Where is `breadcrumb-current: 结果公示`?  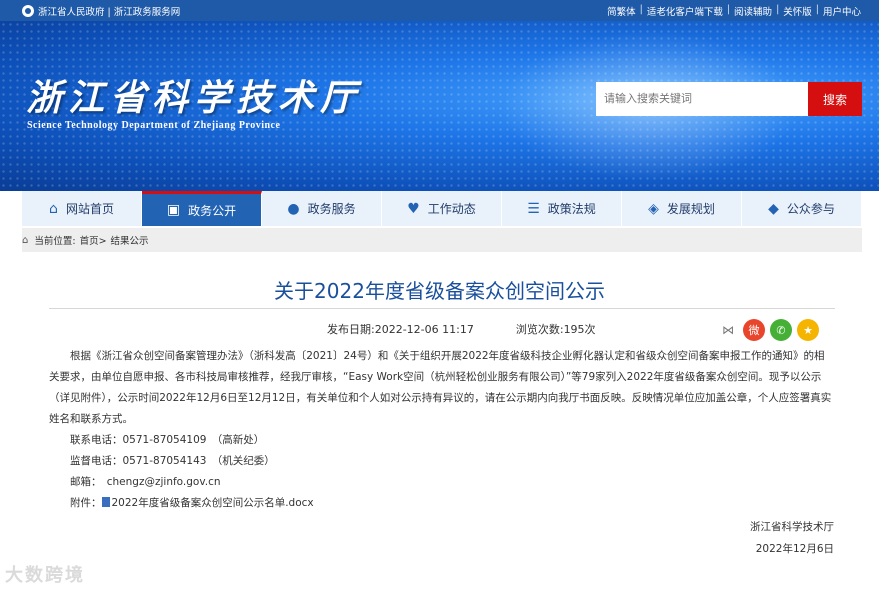 breadcrumb-current: 结果公示 is located at coordinates (130, 240).